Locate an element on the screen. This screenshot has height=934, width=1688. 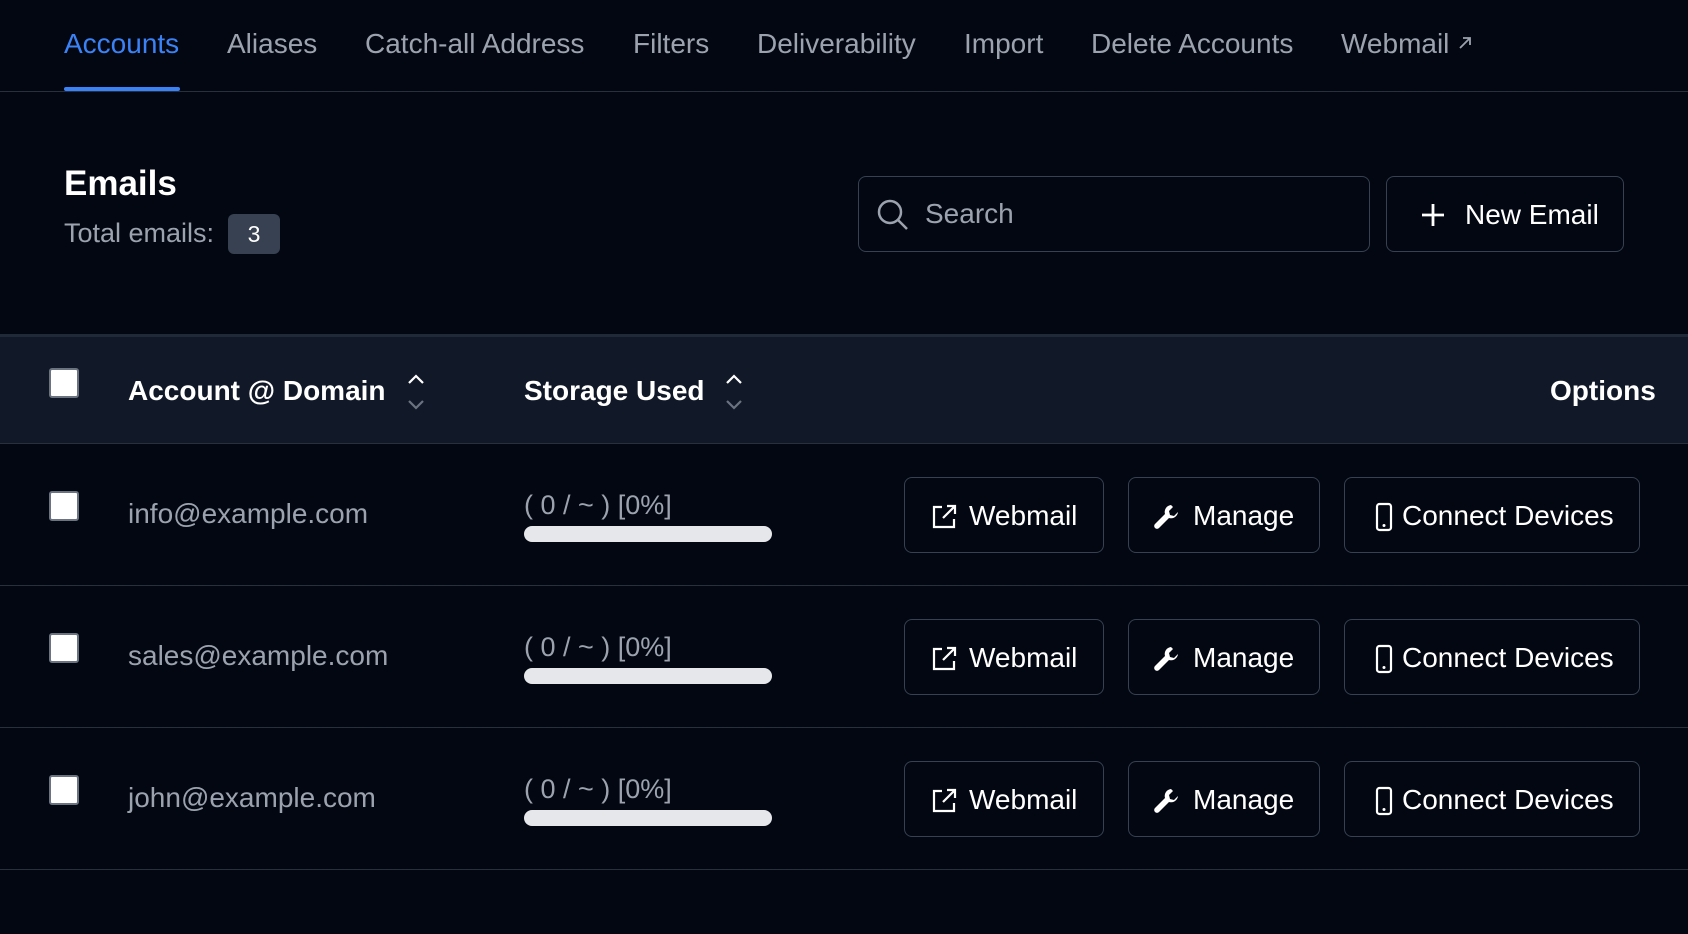
account-email: info@example.com is located at coordinates (248, 513).